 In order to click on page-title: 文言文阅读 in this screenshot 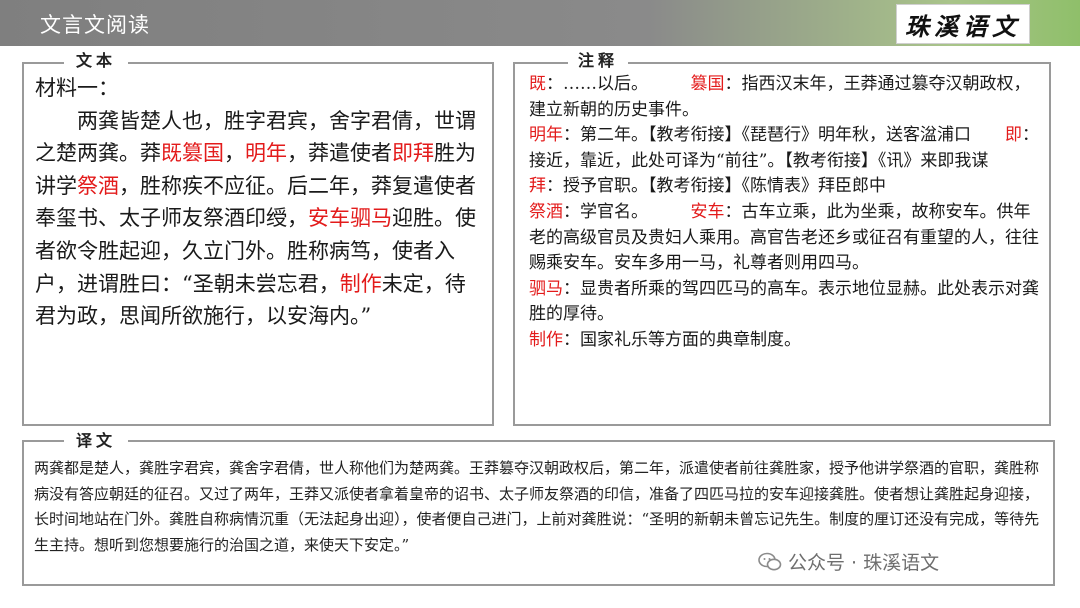, I will do `click(95, 25)`.